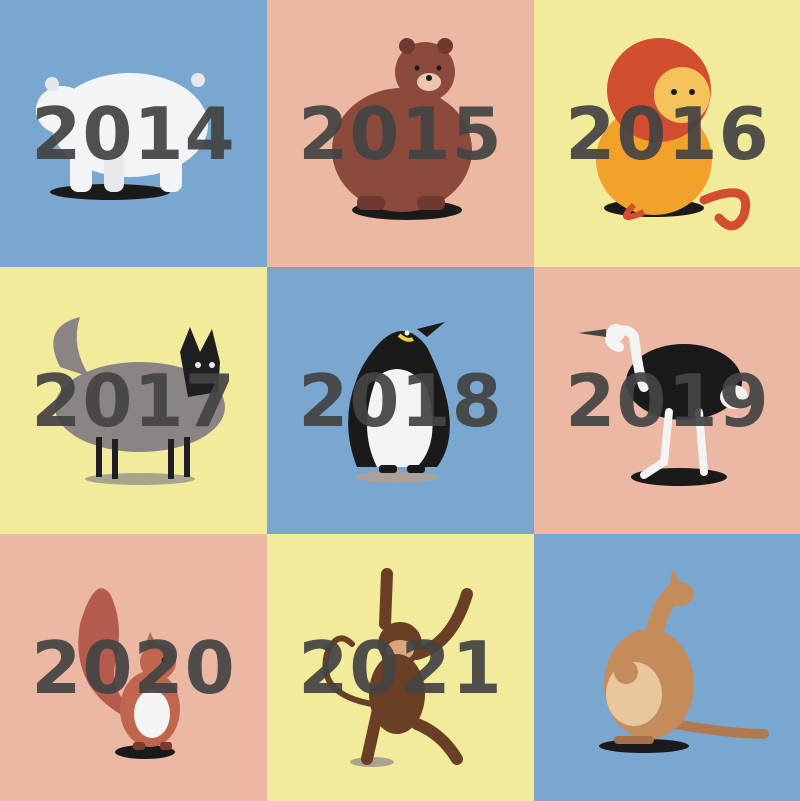 This screenshot has width=800, height=801. What do you see at coordinates (663, 405) in the screenshot?
I see `ostrich-illustration` at bounding box center [663, 405].